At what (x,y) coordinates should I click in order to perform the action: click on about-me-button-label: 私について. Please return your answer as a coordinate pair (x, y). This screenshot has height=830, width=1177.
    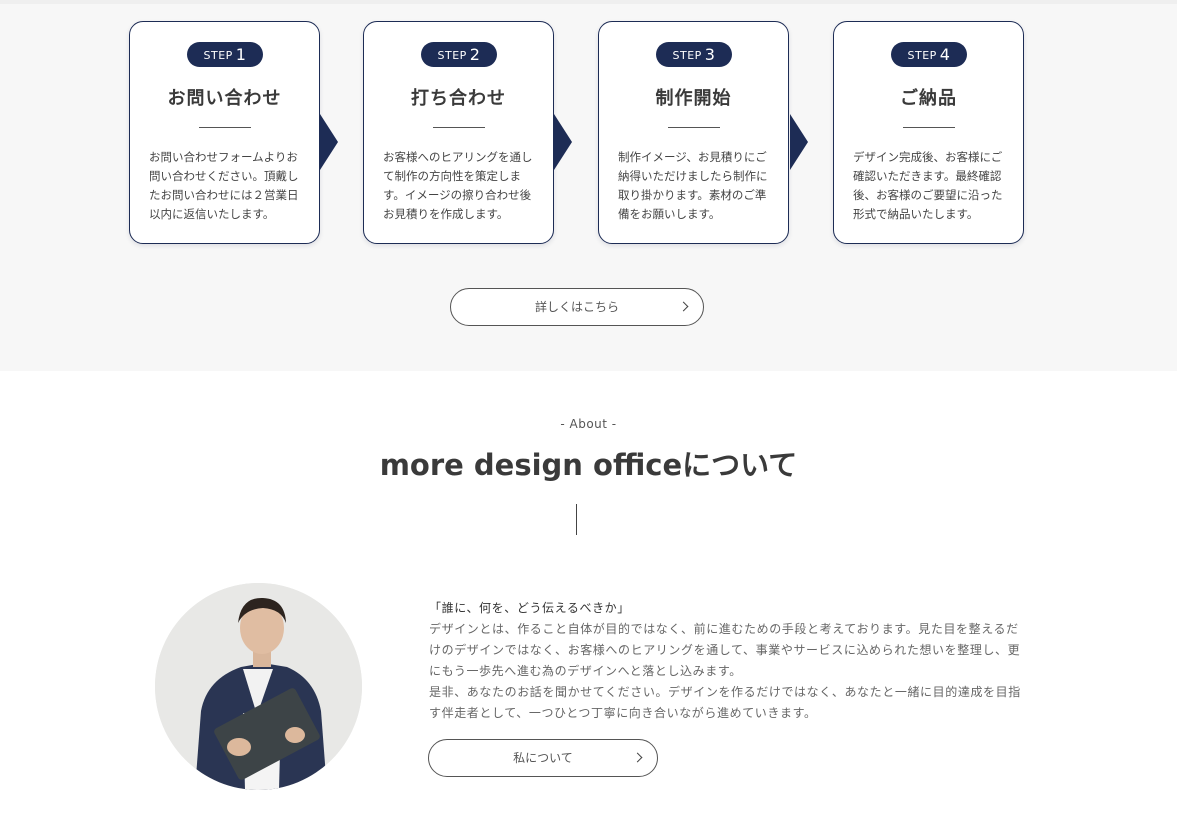
    Looking at the image, I should click on (543, 758).